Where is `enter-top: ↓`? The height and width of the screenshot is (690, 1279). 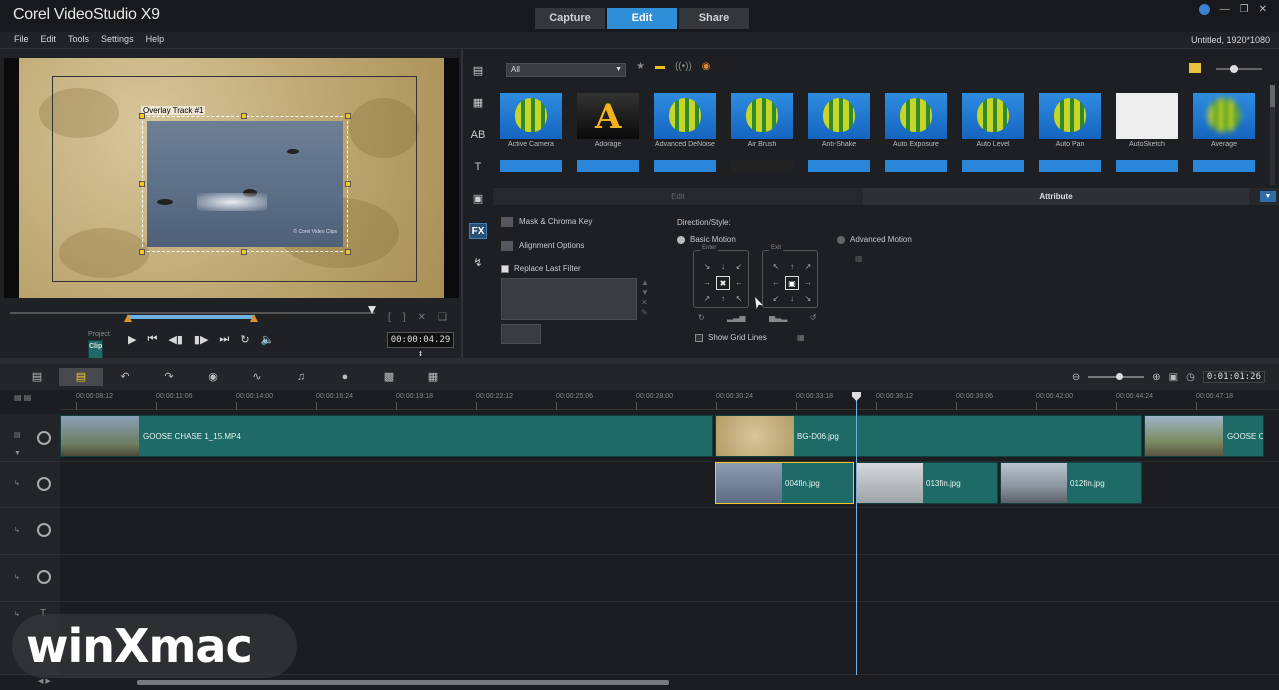 enter-top: ↓ is located at coordinates (723, 267).